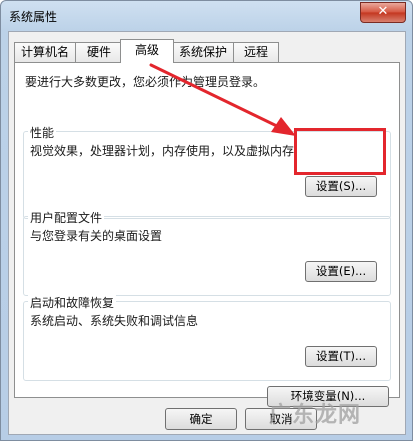  I want to click on tab-advanced: 高级, so click(147, 51).